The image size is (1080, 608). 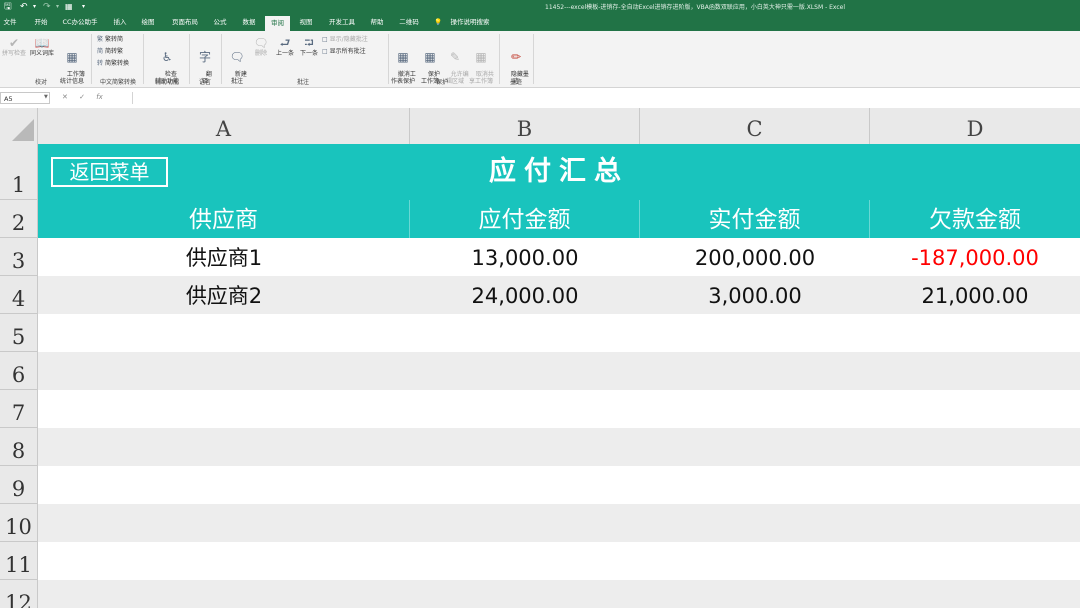 I want to click on tab-view: 视图, so click(x=306, y=22).